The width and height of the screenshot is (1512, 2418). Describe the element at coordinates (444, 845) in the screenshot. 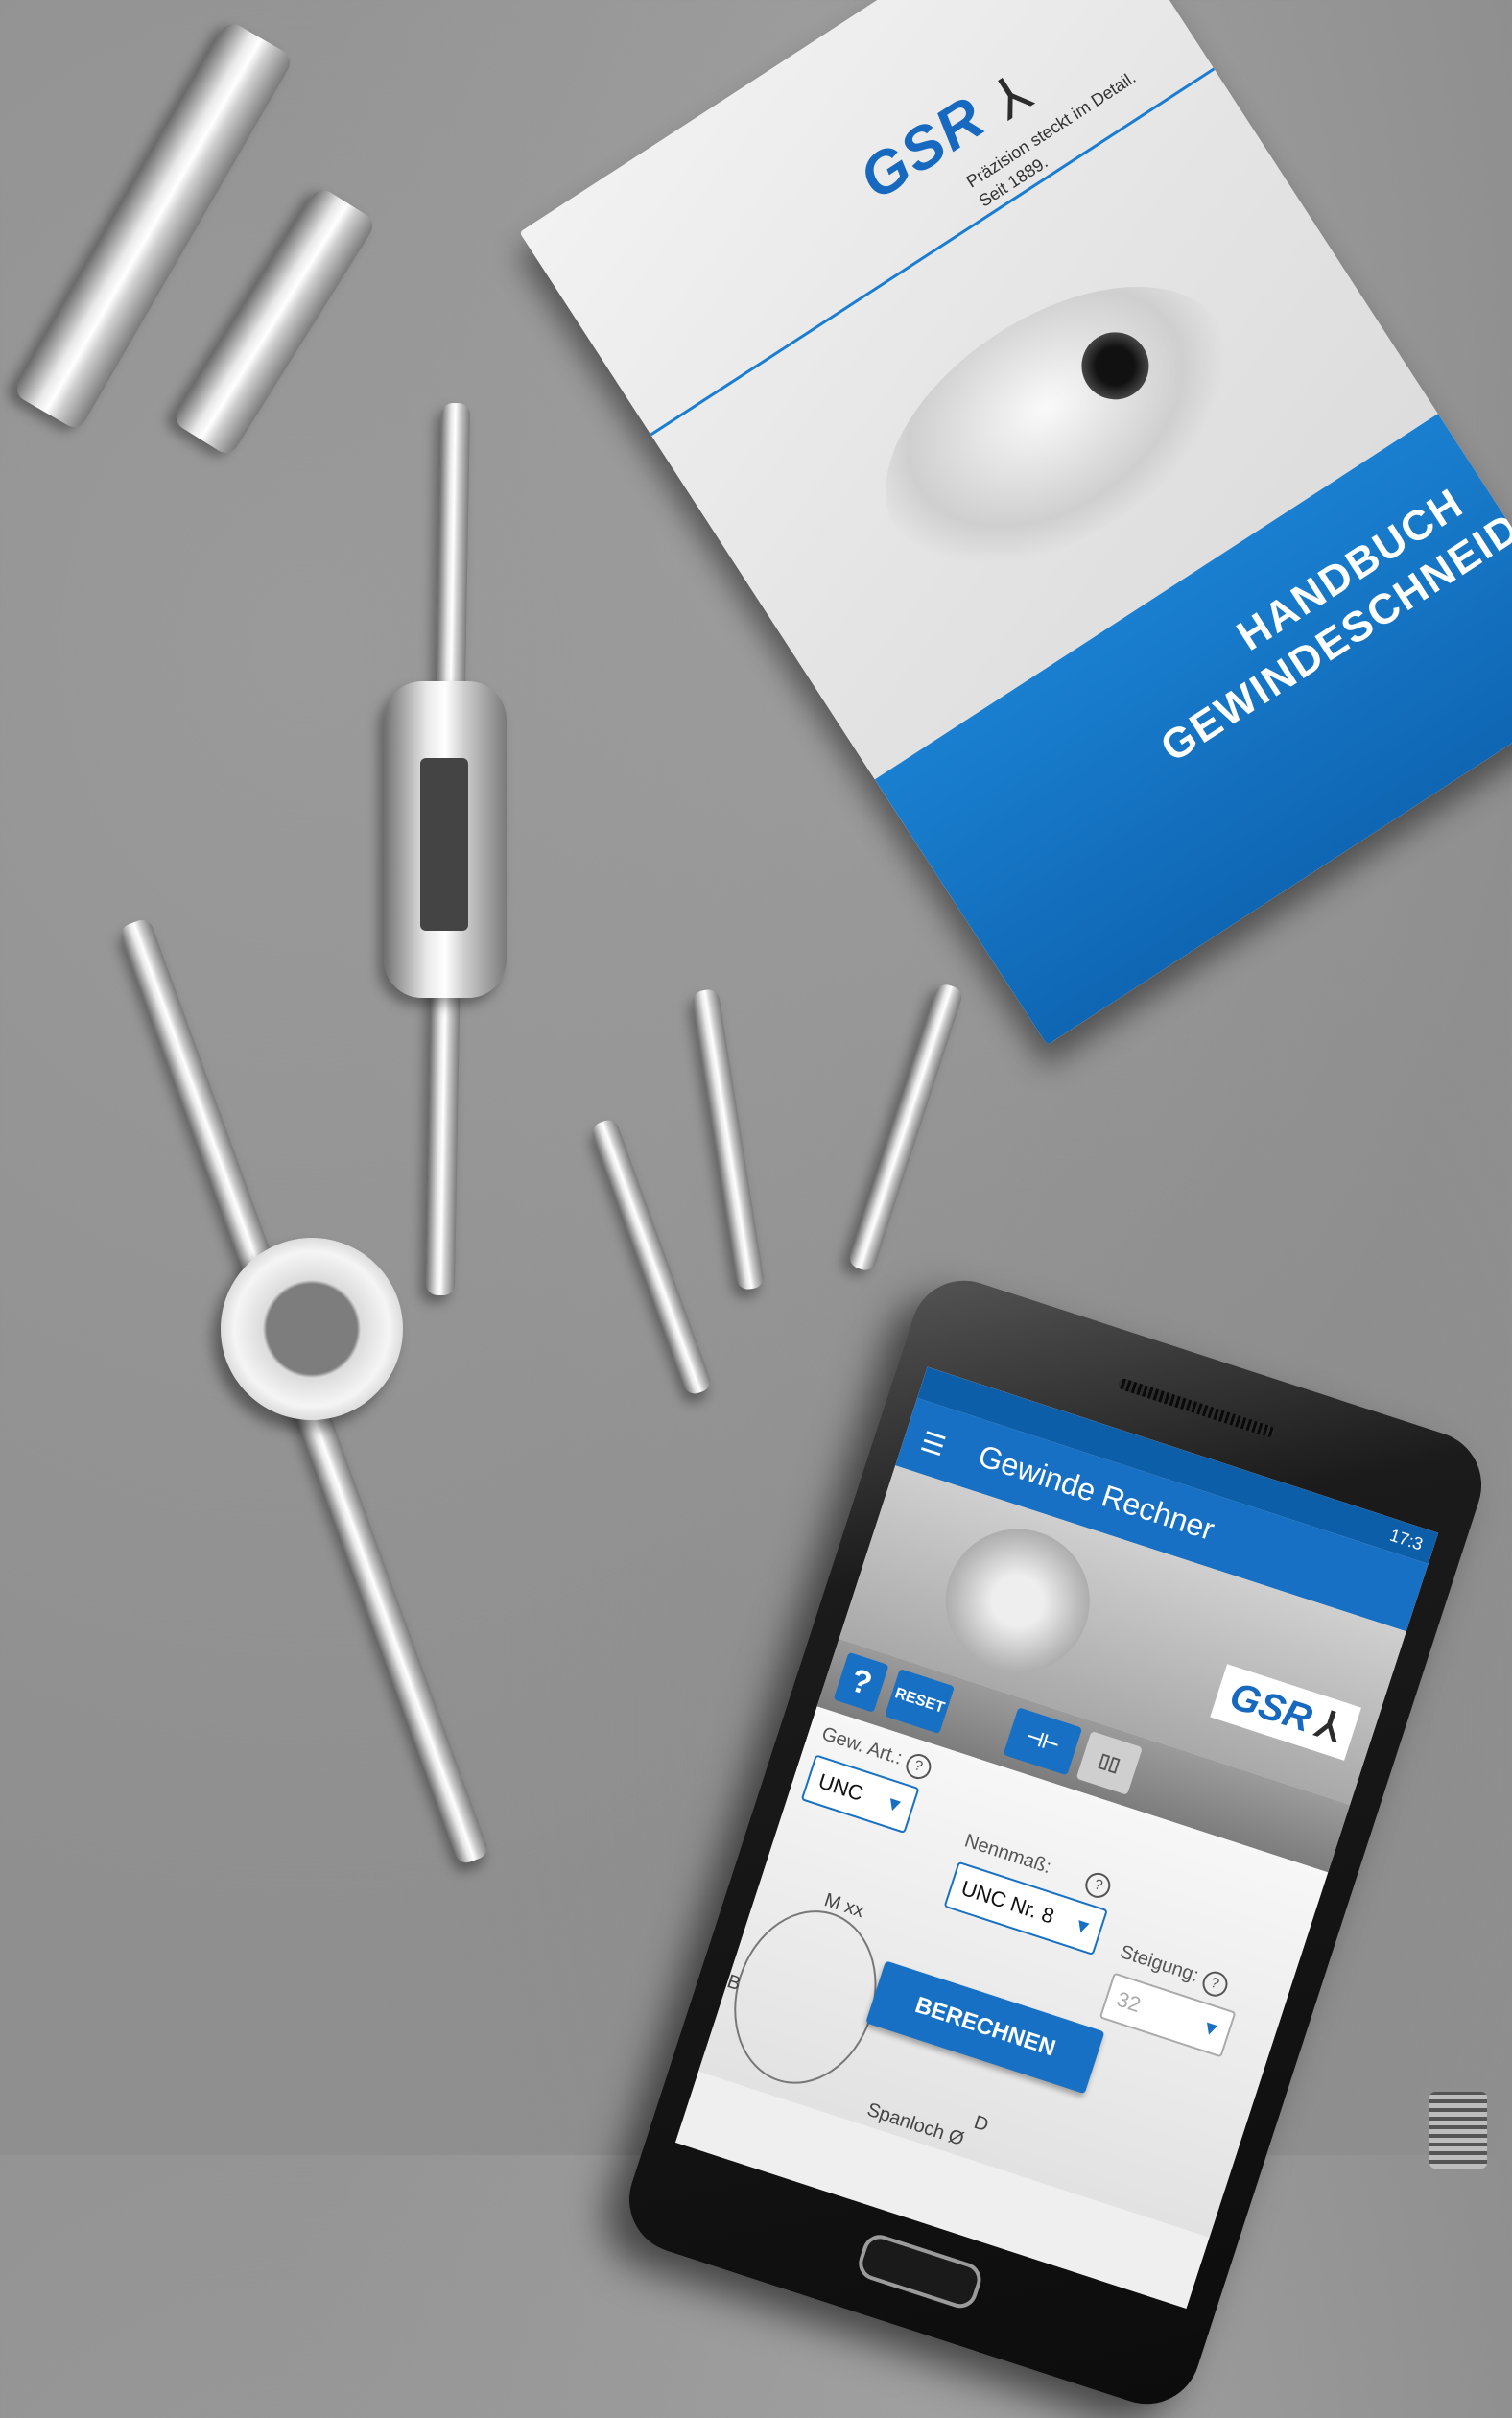

I see `tap-wrench-jaw` at that location.